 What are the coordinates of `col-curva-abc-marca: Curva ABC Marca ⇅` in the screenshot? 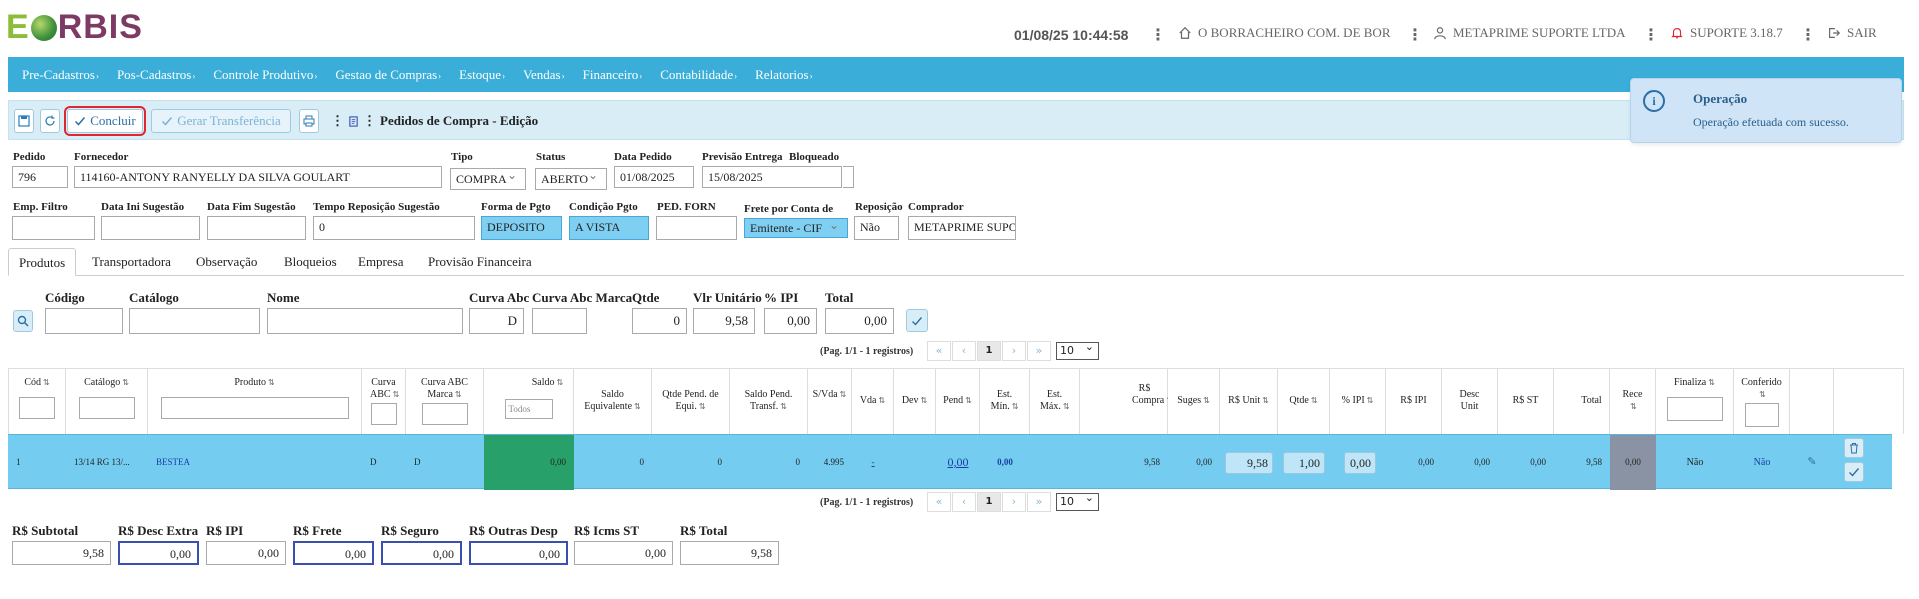 It's located at (445, 401).